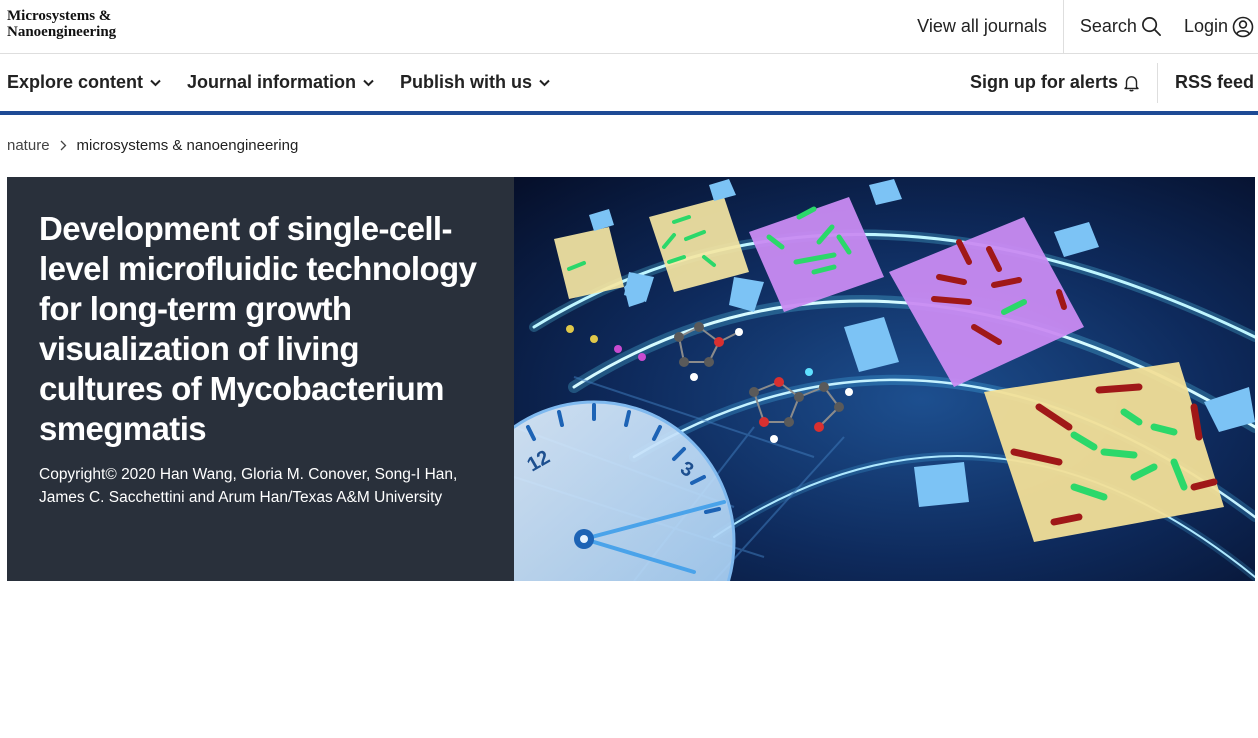 The height and width of the screenshot is (738, 1258). Describe the element at coordinates (63, 145) in the screenshot. I see `chevron-right-icon` at that location.